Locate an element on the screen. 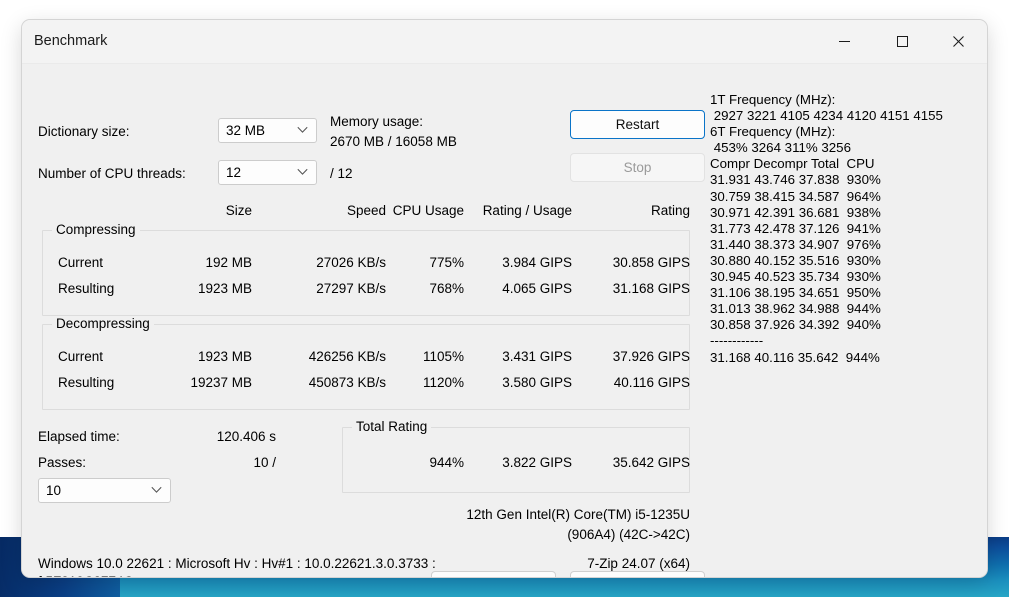 The width and height of the screenshot is (1009, 597). minimize-button is located at coordinates (844, 41).